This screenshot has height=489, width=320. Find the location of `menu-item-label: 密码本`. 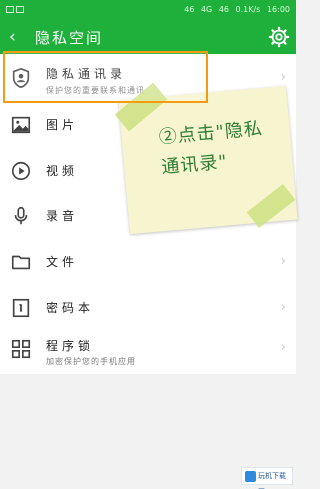

menu-item-label: 密码本 is located at coordinates (70, 308).